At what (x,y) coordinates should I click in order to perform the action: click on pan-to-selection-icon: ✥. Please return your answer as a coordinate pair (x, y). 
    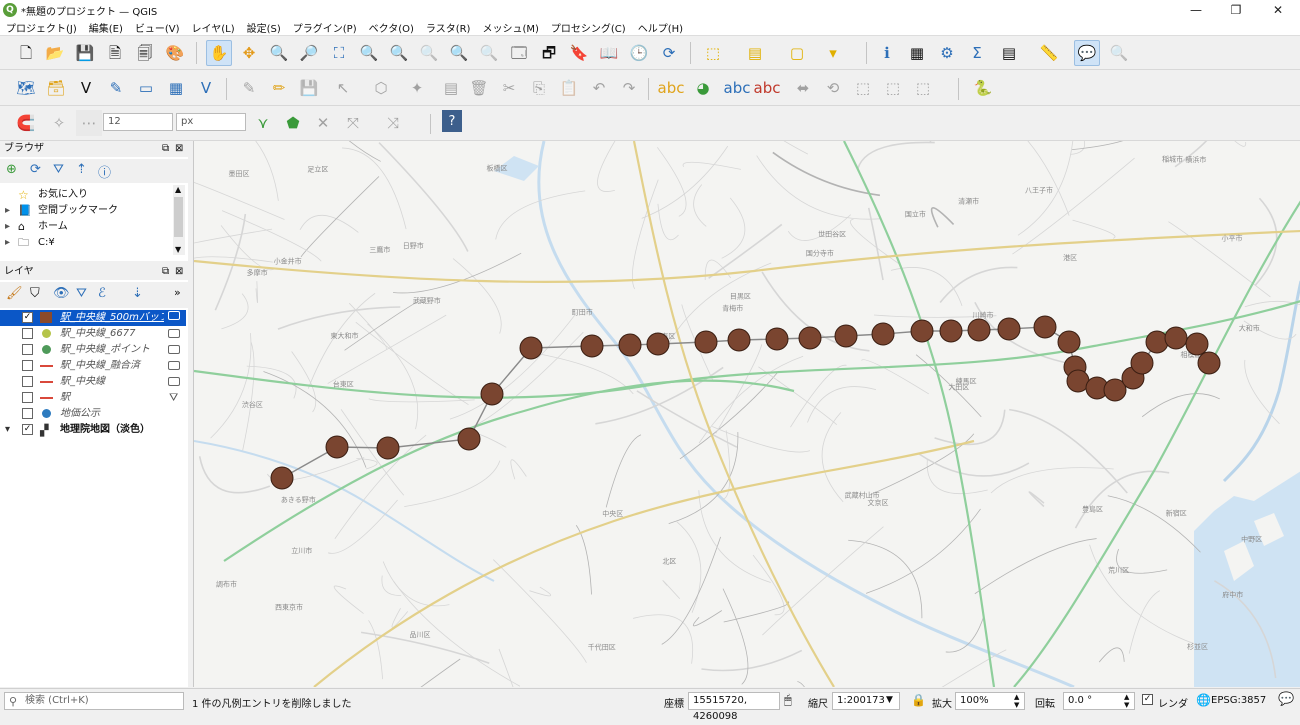
    Looking at the image, I should click on (249, 53).